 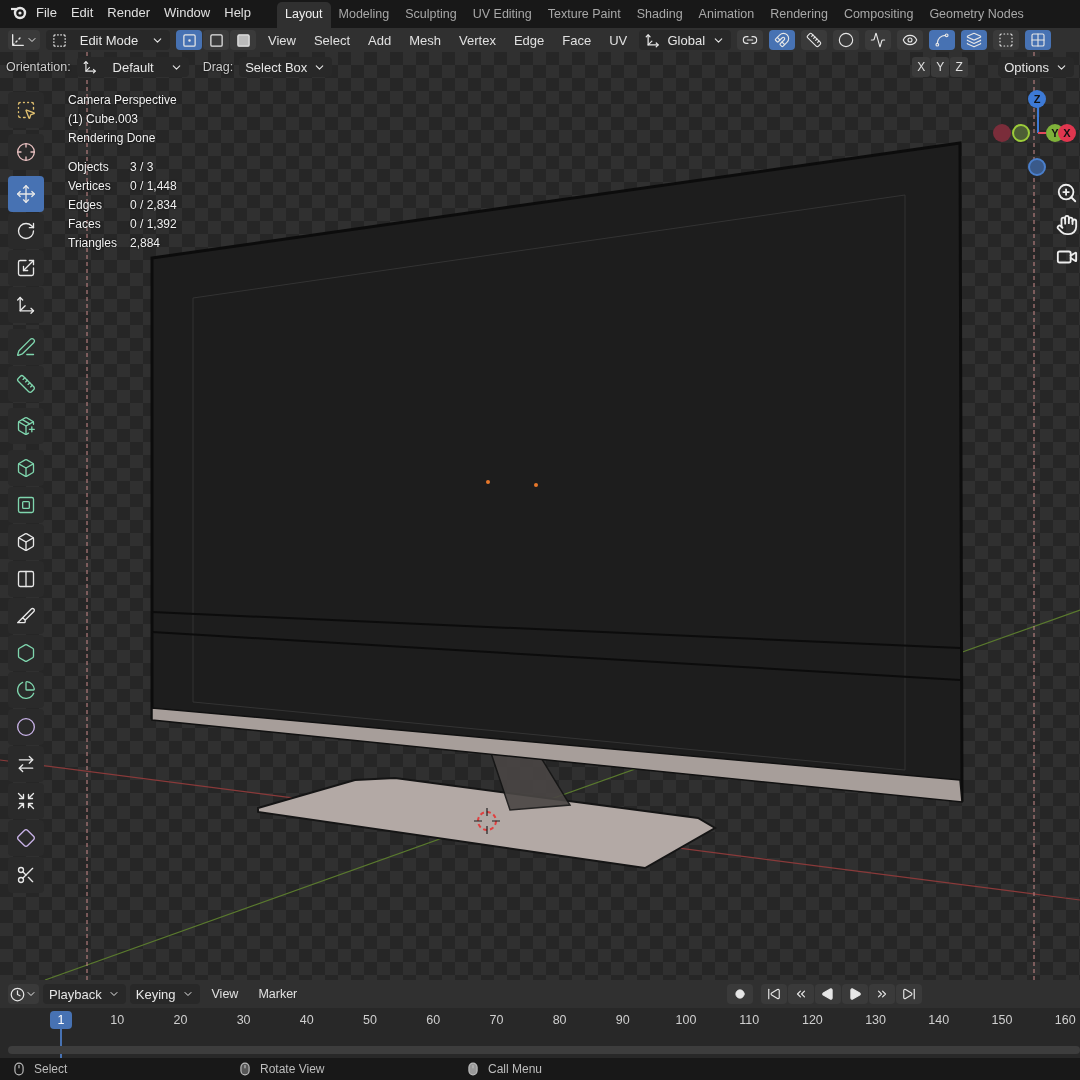 I want to click on x-axis-line, so click(x=1042, y=133).